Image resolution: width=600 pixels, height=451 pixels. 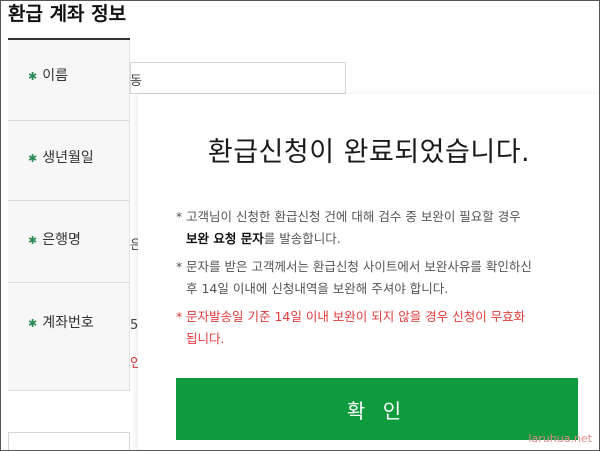 What do you see at coordinates (48, 76) in the screenshot?
I see `label-name: ✱ 이름` at bounding box center [48, 76].